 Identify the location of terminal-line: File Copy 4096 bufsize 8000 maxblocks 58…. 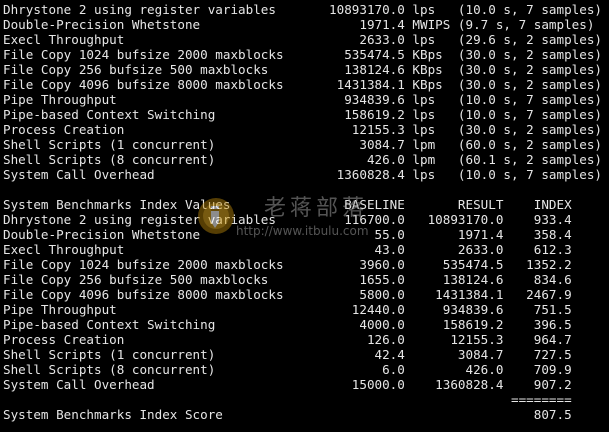
(287, 294).